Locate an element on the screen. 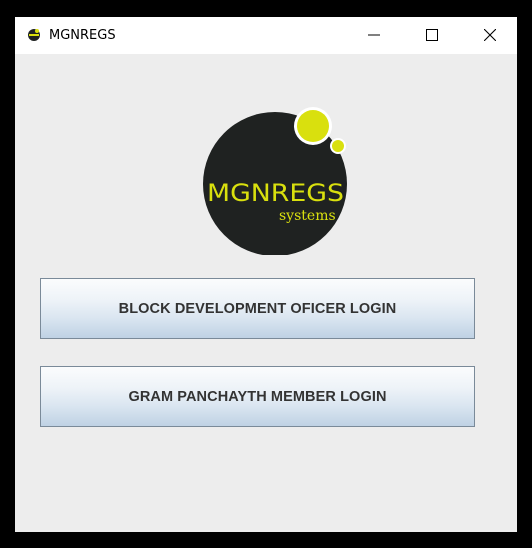 The image size is (532, 548). minimize-button is located at coordinates (374, 35).